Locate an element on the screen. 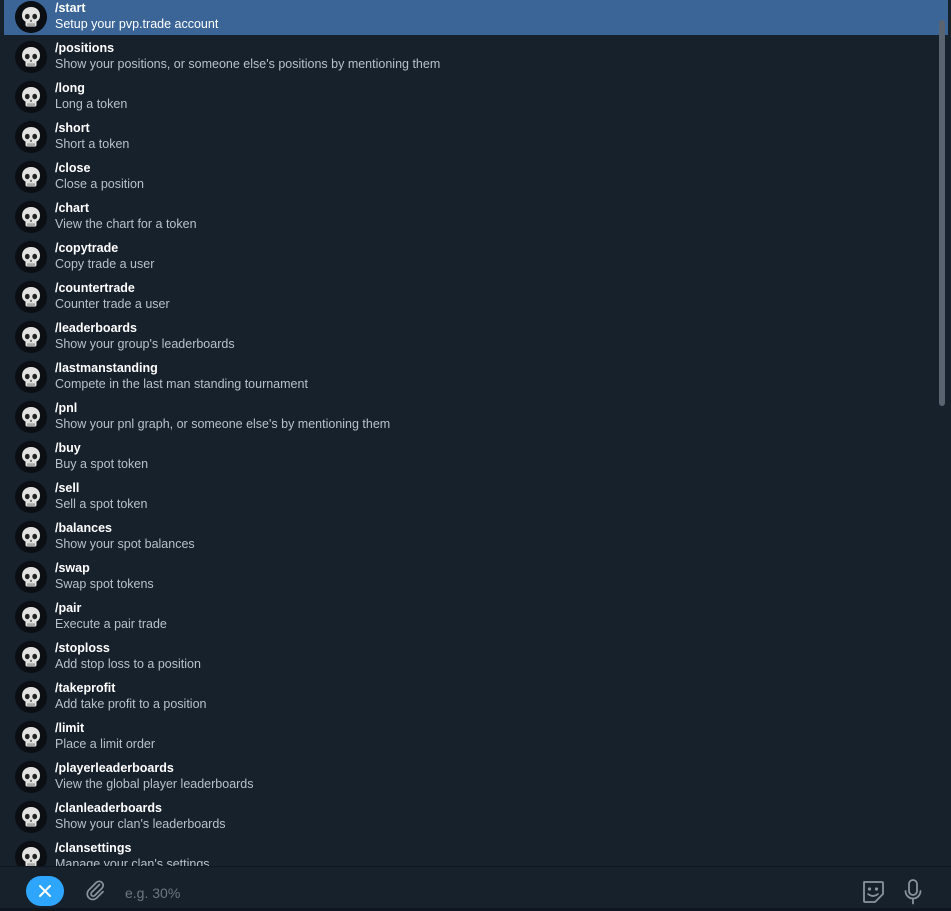 Image resolution: width=951 pixels, height=911 pixels. command-description: View the global player leaderboards is located at coordinates (154, 784).